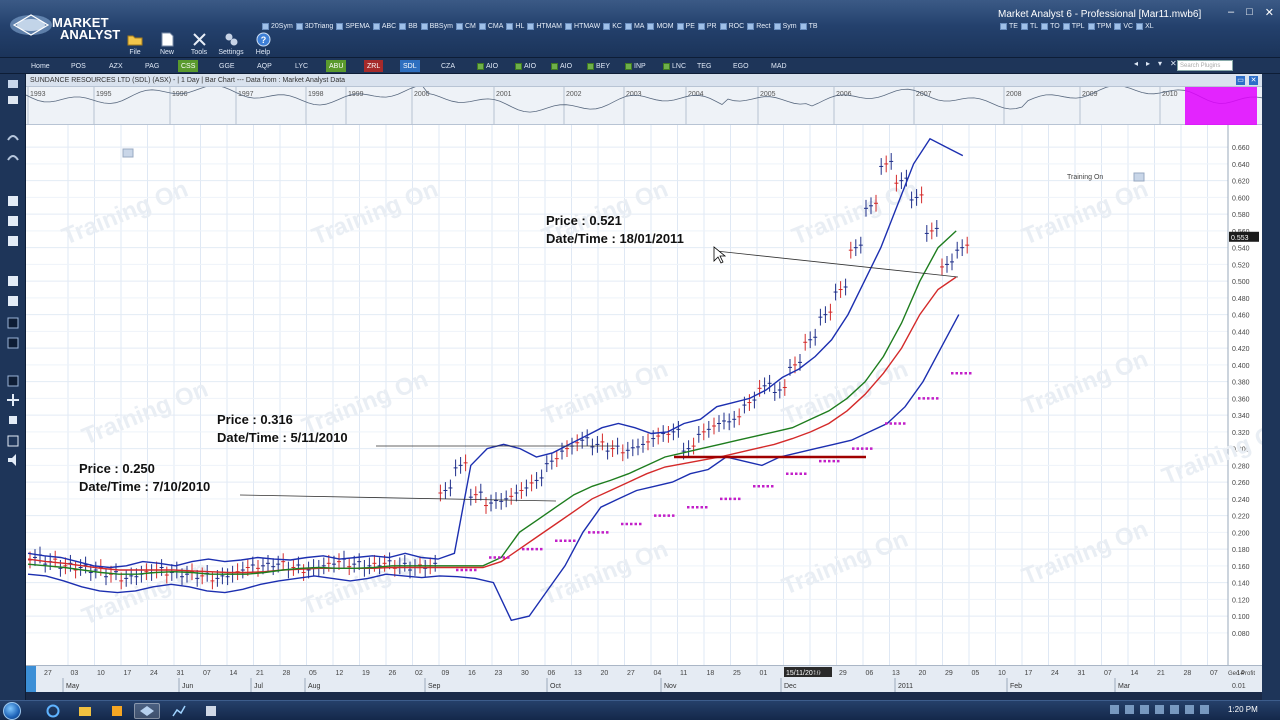  I want to click on tab-list-icon: ▾, so click(1160, 63).